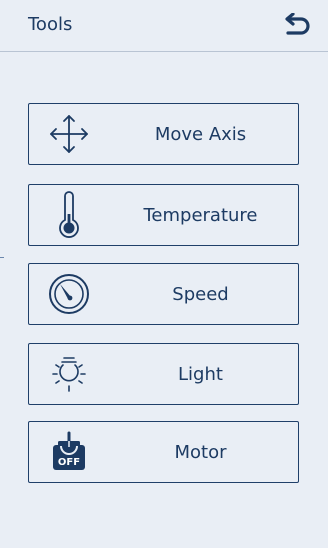 Image resolution: width=328 pixels, height=548 pixels. I want to click on move-axis-icon, so click(69, 134).